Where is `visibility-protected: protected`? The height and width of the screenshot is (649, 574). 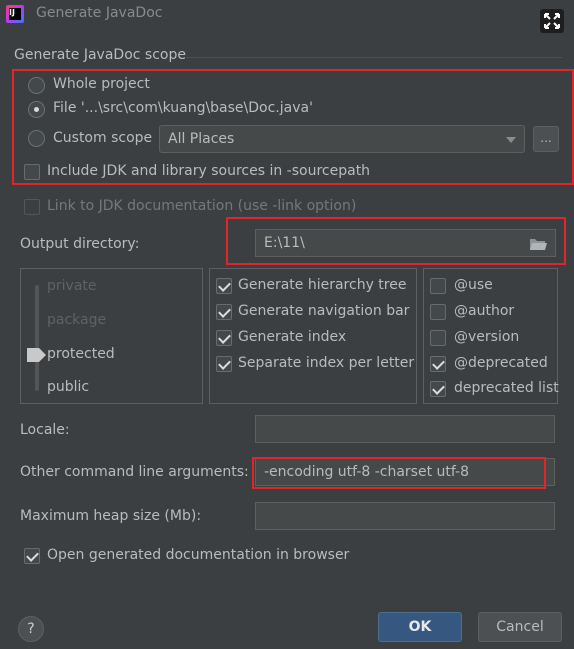
visibility-protected: protected is located at coordinates (81, 354).